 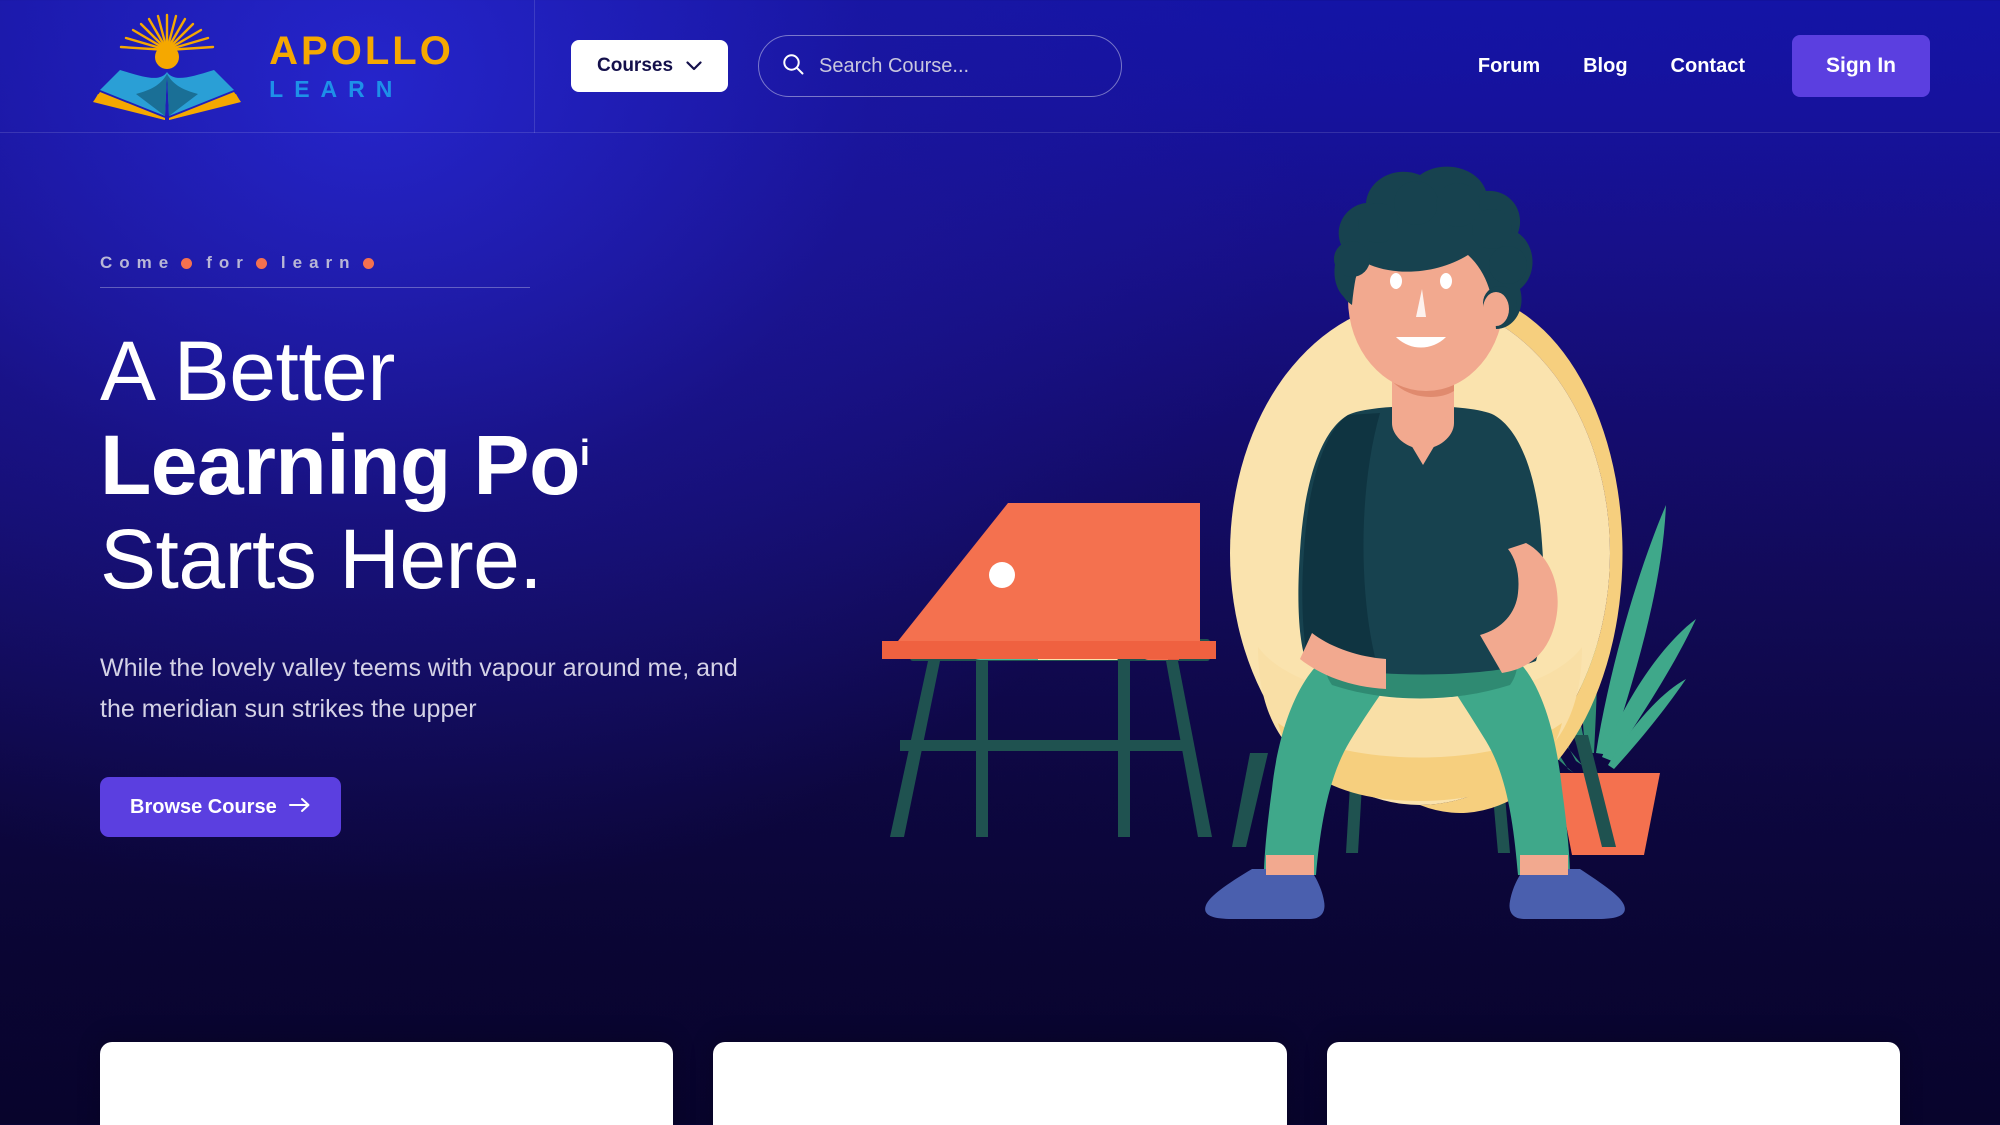 I want to click on browse-course-label: Browse Course, so click(x=203, y=806).